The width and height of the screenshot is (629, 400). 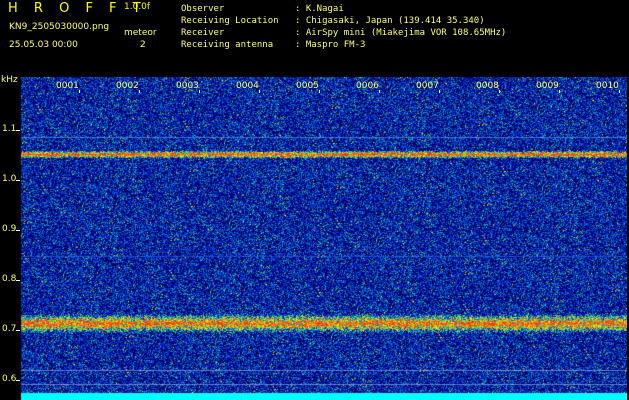 I want to click on y-tick-label: 0.6, so click(x=9, y=379).